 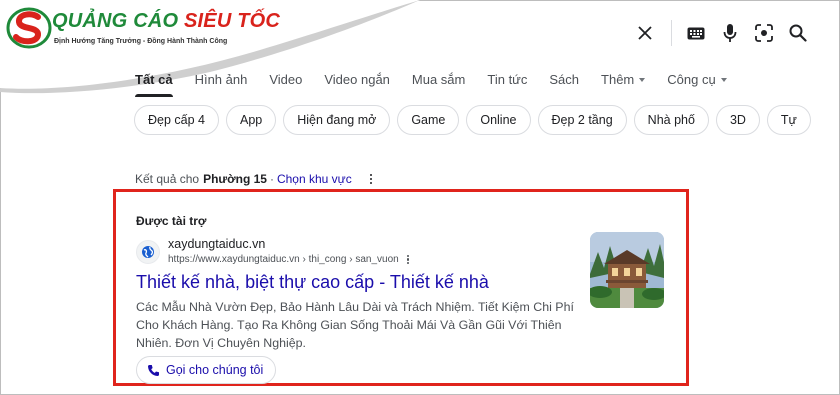 What do you see at coordinates (438, 79) in the screenshot?
I see `tab-label: Mua sắm` at bounding box center [438, 79].